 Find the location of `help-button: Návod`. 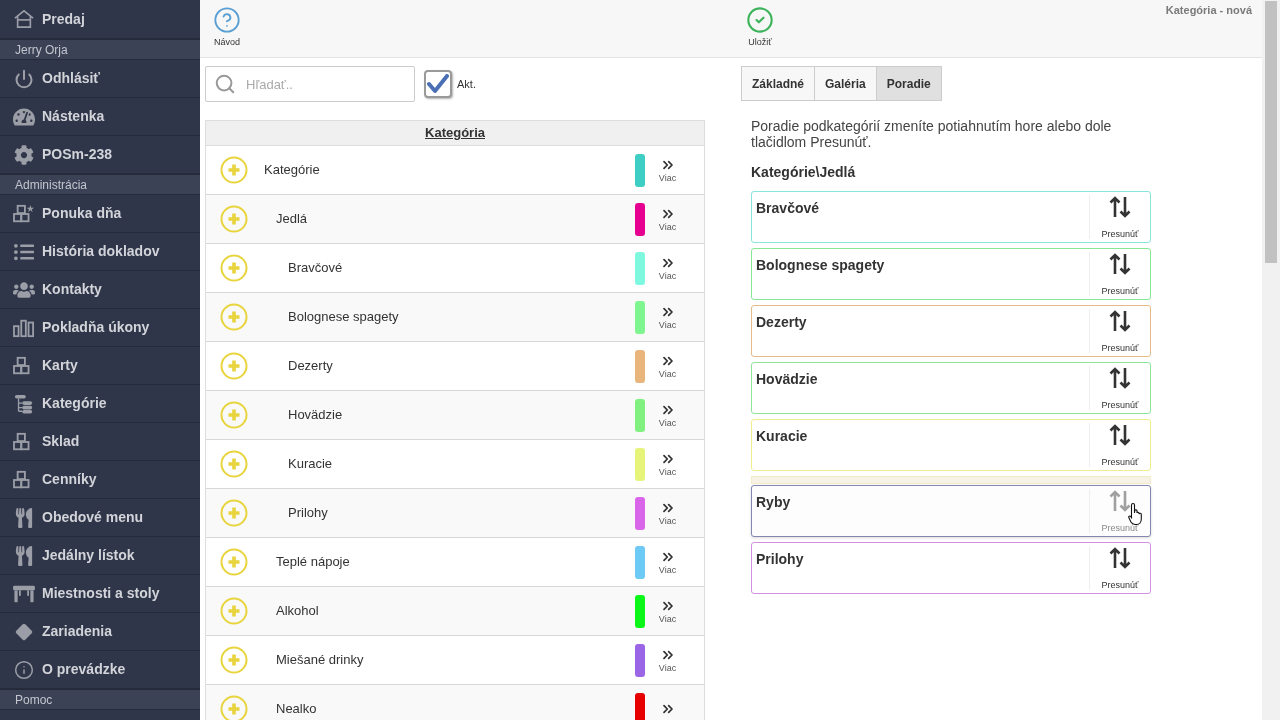

help-button: Návod is located at coordinates (227, 24).